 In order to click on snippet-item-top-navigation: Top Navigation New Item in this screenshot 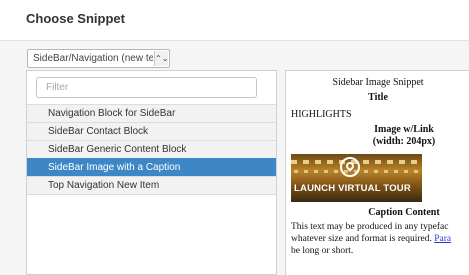, I will do `click(151, 185)`.